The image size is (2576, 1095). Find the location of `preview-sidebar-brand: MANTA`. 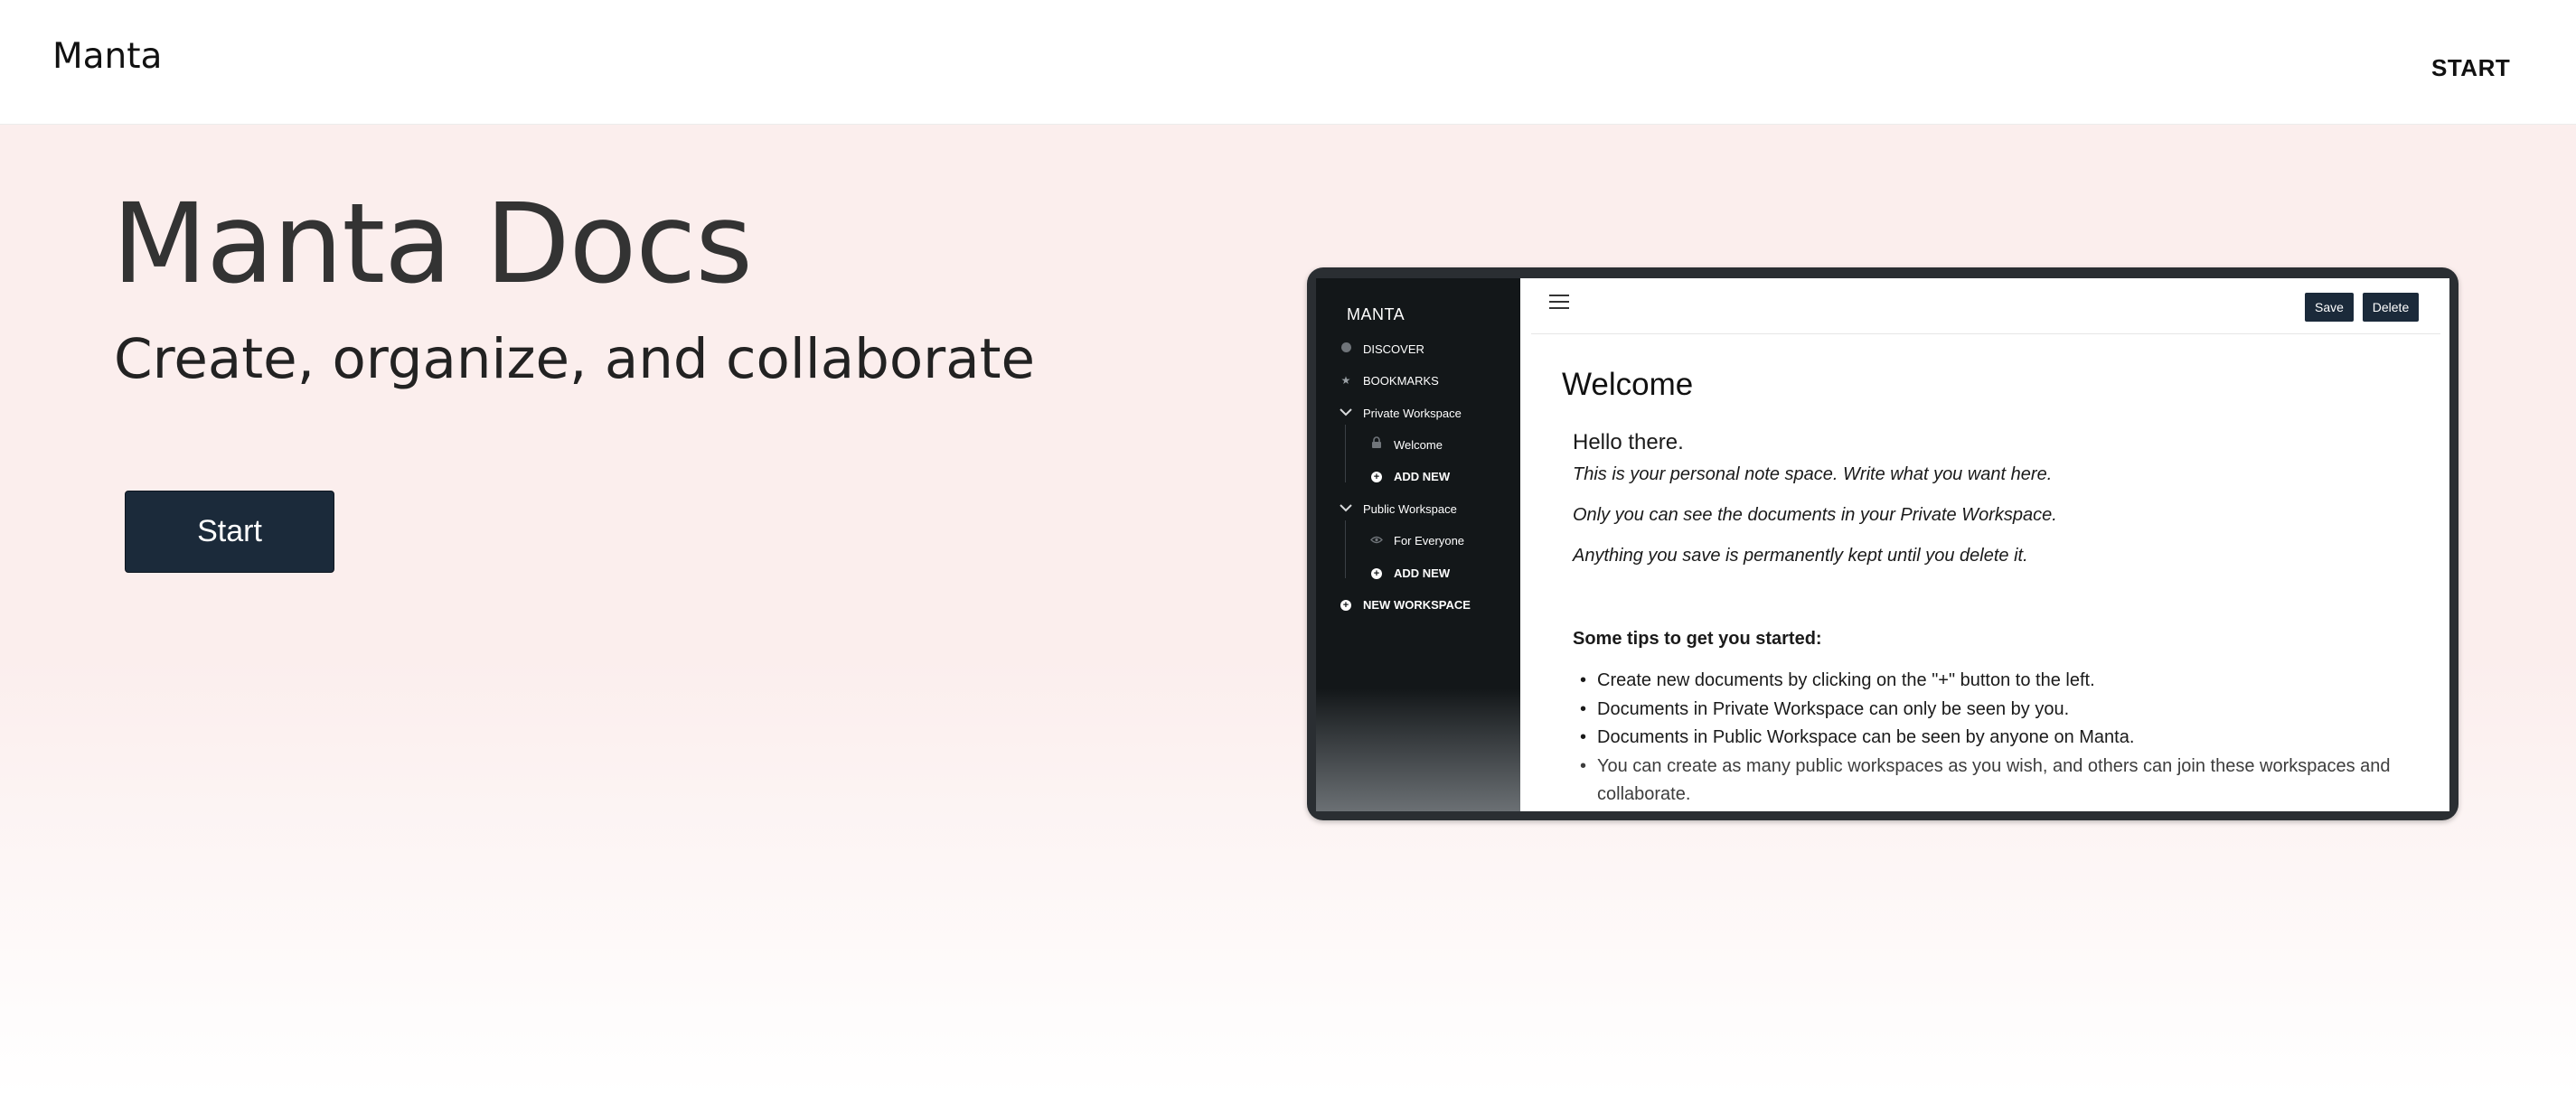

preview-sidebar-brand: MANTA is located at coordinates (1376, 314).